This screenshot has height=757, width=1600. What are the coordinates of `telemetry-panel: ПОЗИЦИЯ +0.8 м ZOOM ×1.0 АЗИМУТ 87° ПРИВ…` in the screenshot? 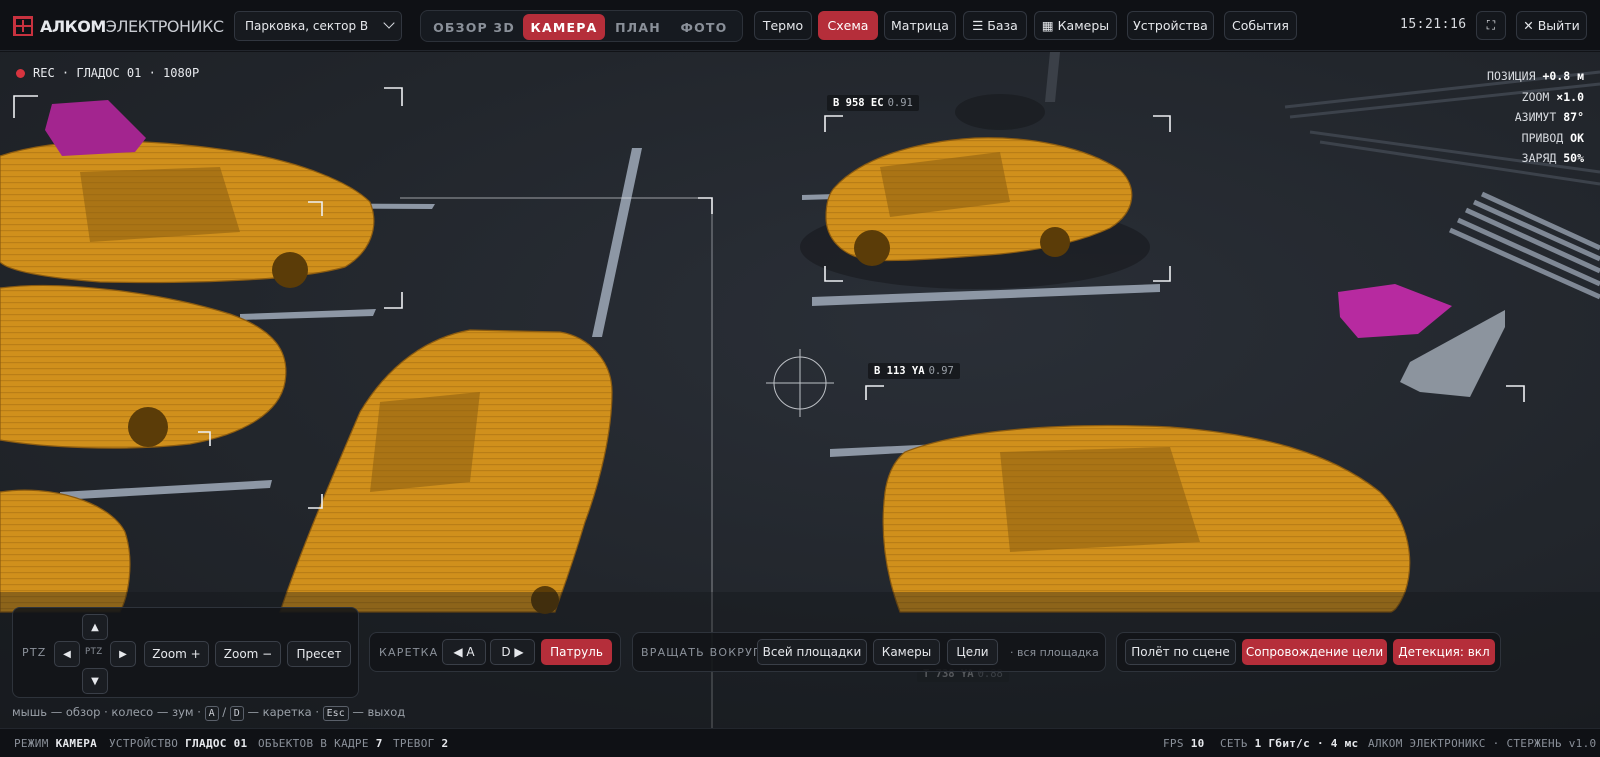 It's located at (1535, 117).